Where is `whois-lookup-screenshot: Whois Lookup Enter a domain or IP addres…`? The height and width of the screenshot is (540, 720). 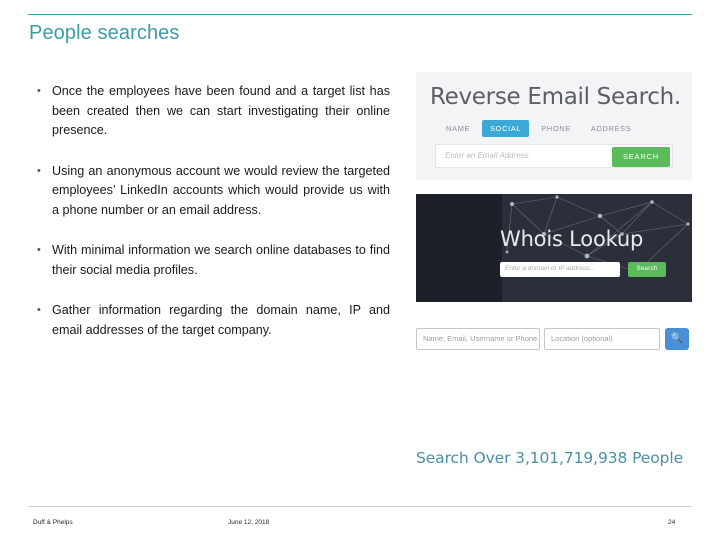
whois-lookup-screenshot: Whois Lookup Enter a domain or IP addres… is located at coordinates (554, 248).